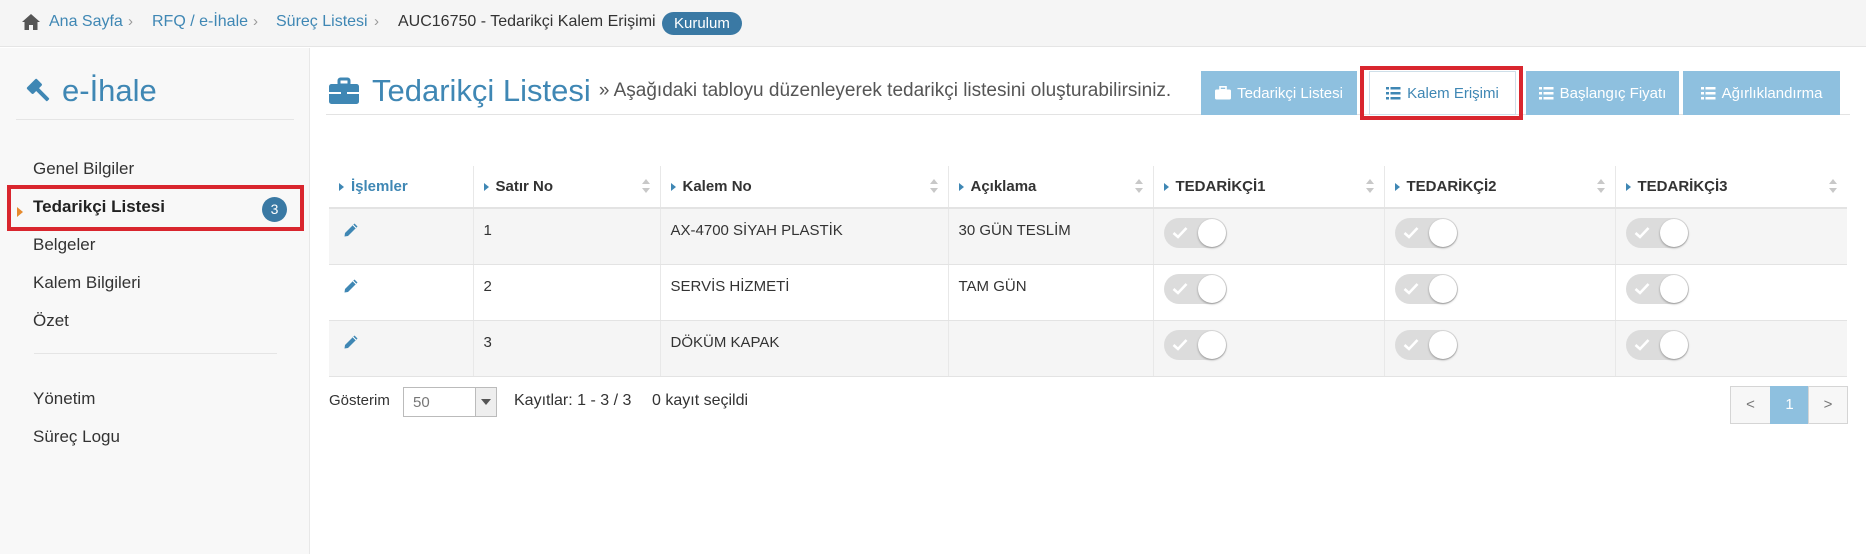 This screenshot has width=1866, height=554. I want to click on sidebar-item-process-log: Süreç Logu, so click(76, 437).